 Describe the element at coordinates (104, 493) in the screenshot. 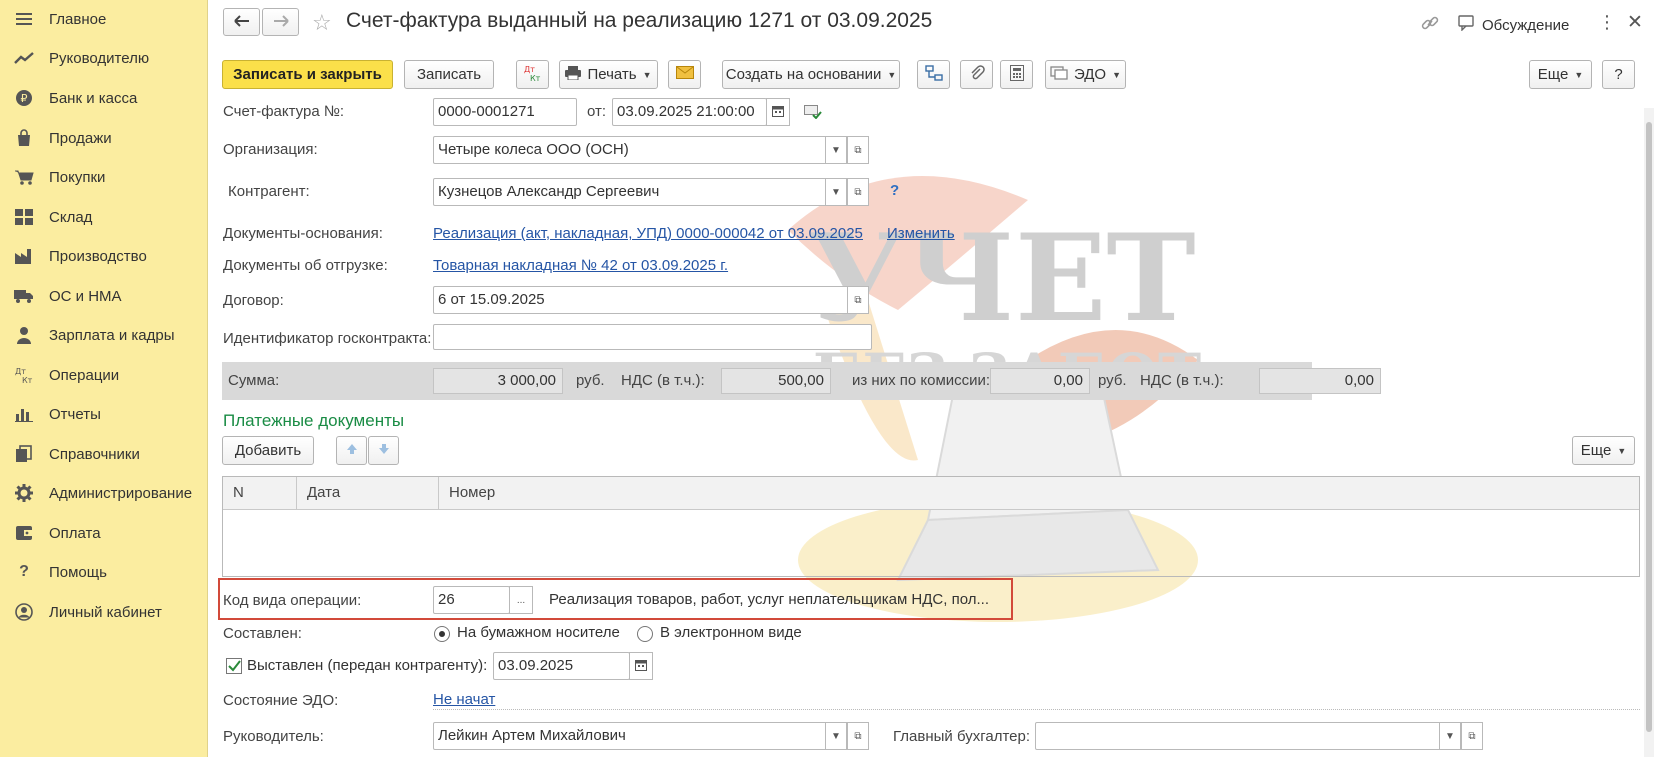

I see `sidebar-item-admin: Администрирование` at that location.